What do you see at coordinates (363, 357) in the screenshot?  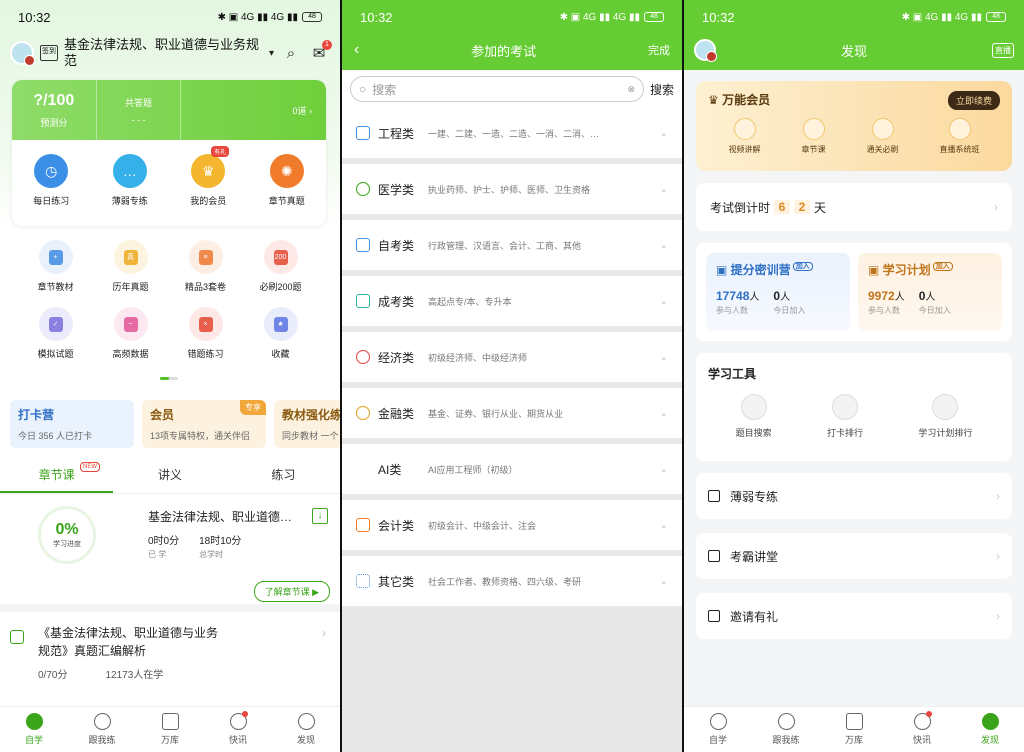 I see `trend-icon` at bounding box center [363, 357].